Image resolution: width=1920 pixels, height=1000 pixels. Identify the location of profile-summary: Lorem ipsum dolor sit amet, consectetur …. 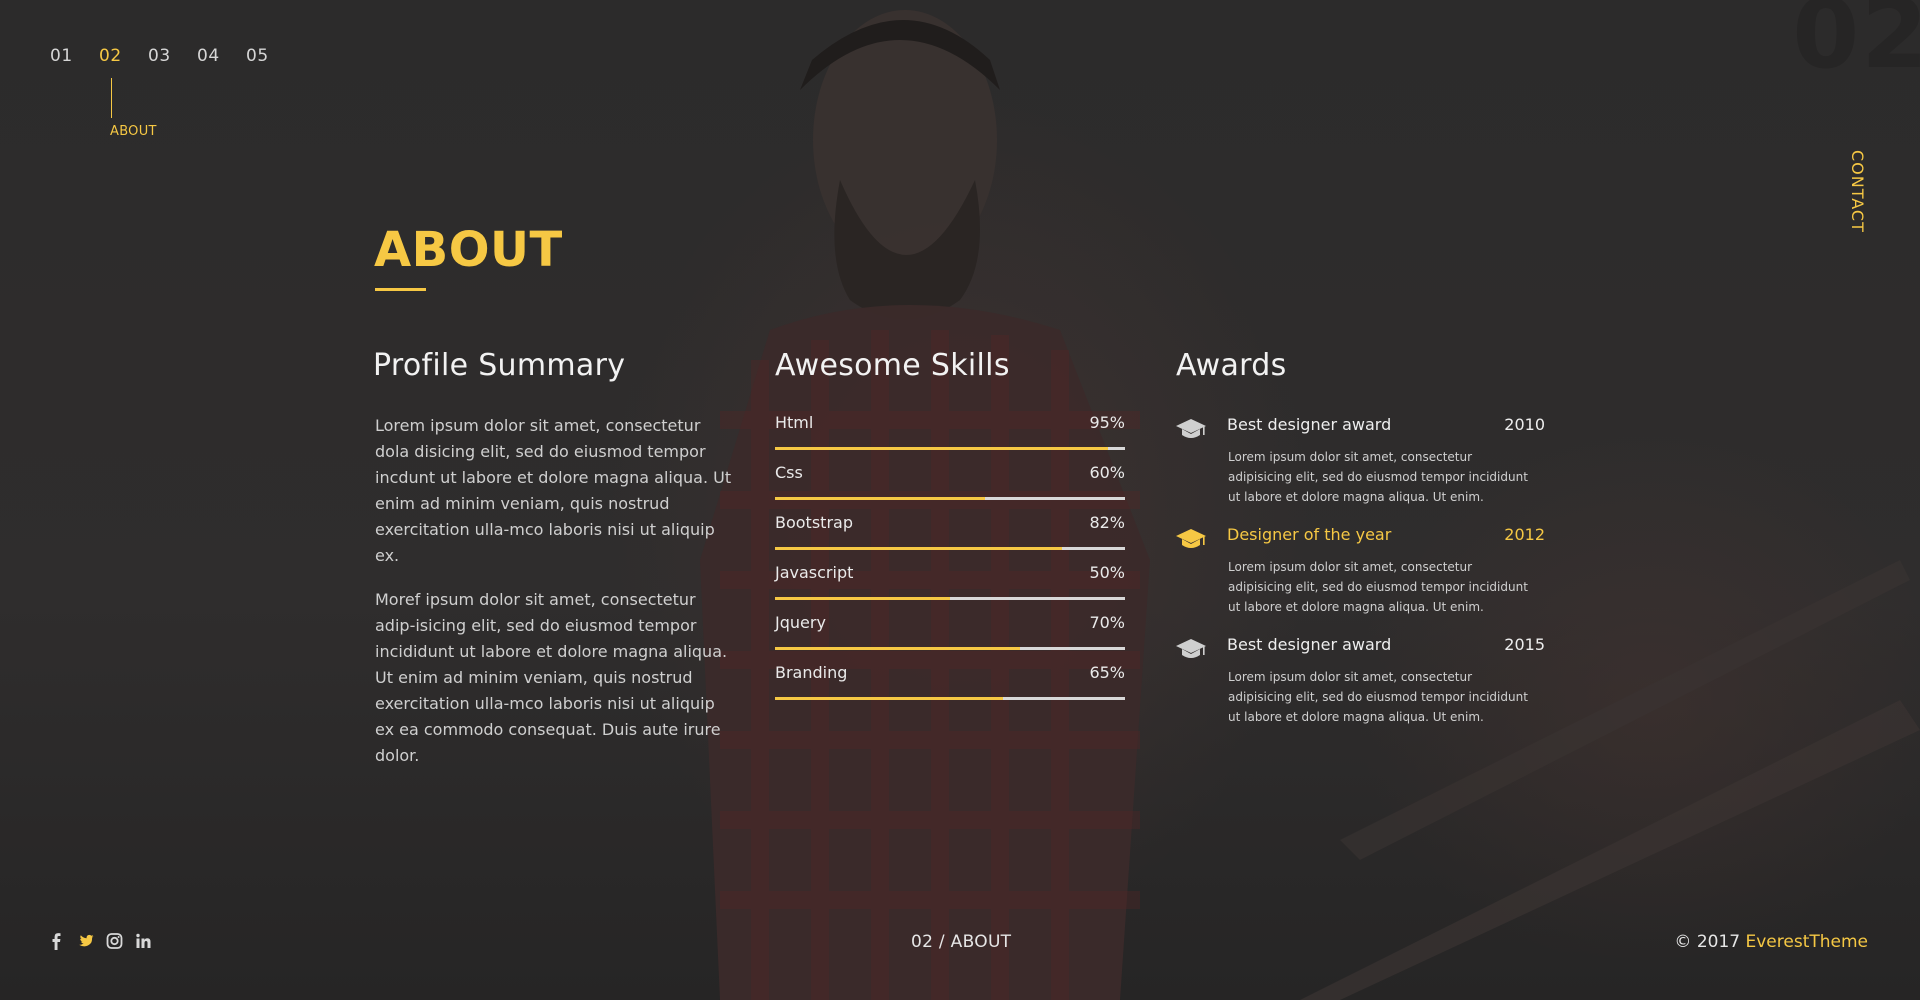
(556, 600).